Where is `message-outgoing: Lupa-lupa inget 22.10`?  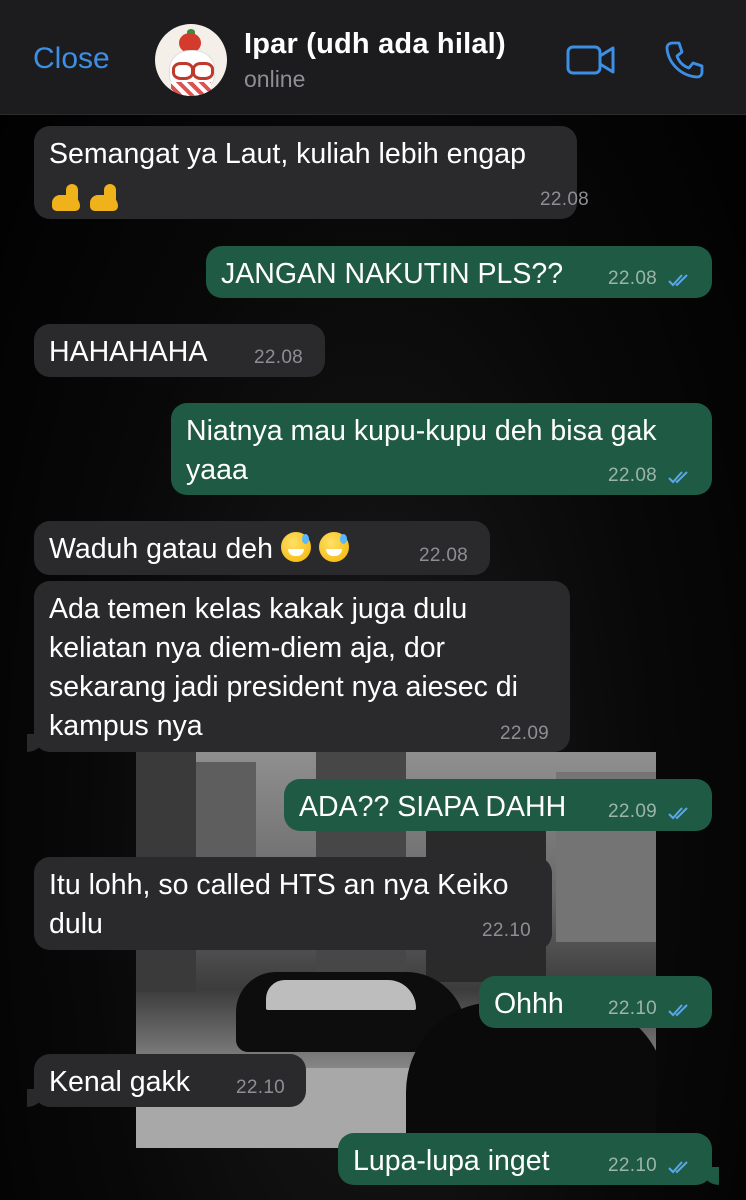
message-outgoing: Lupa-lupa inget 22.10 is located at coordinates (528, 1159).